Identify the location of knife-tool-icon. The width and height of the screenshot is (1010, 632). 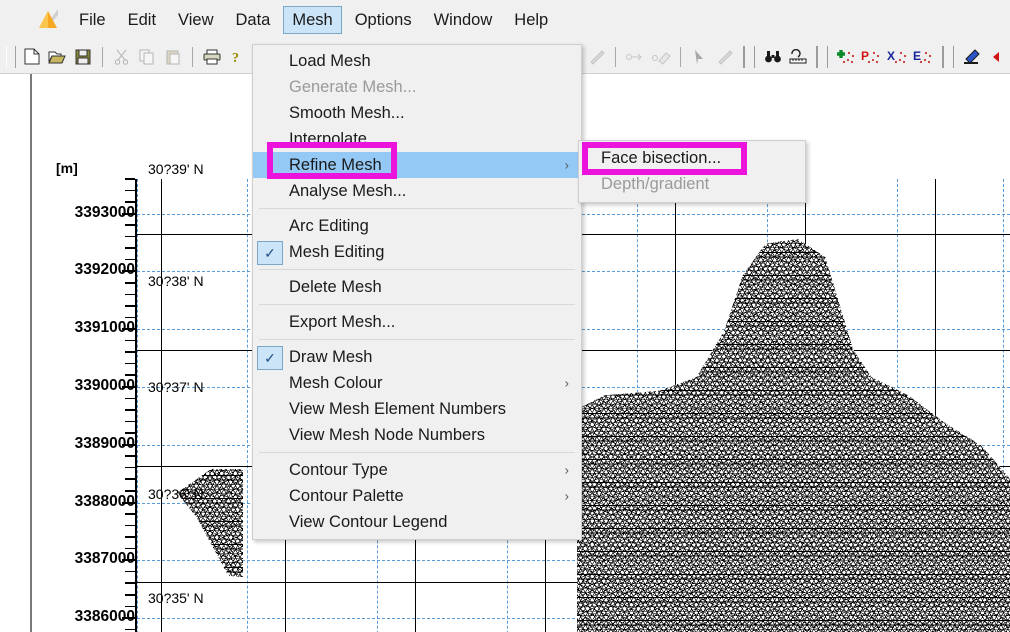
(725, 57).